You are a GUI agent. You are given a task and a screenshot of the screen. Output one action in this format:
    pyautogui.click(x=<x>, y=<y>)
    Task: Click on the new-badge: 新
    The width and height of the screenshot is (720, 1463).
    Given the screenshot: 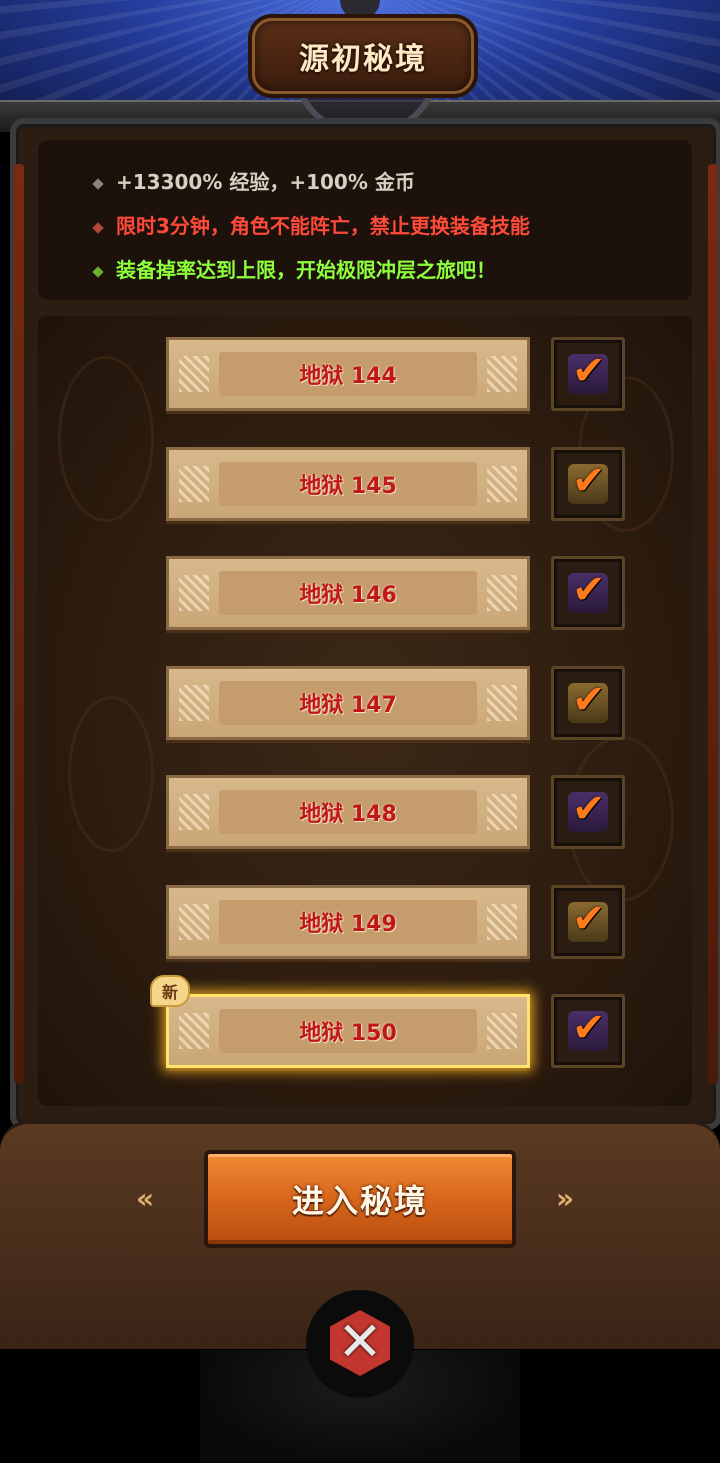 What is the action you would take?
    pyautogui.click(x=170, y=991)
    